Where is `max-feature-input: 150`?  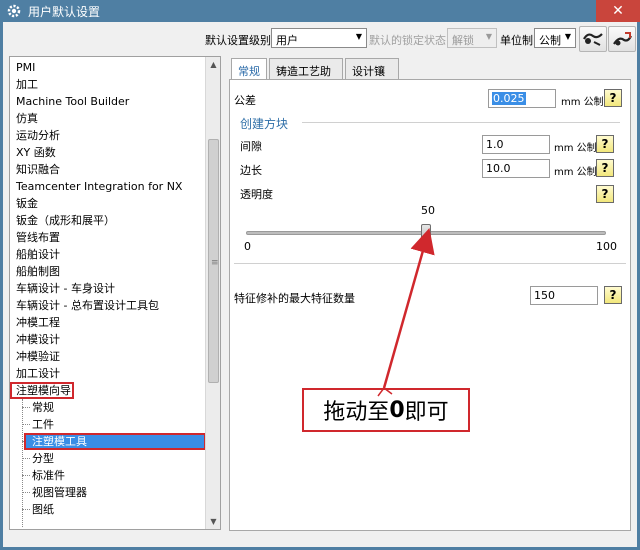 max-feature-input: 150 is located at coordinates (564, 295).